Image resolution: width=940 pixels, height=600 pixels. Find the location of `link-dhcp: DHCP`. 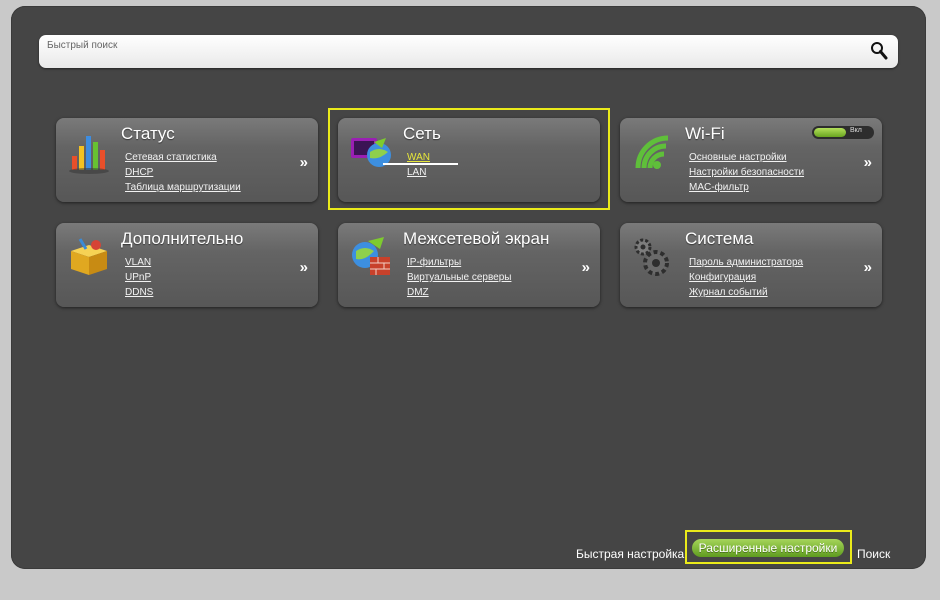

link-dhcp: DHCP is located at coordinates (183, 172).